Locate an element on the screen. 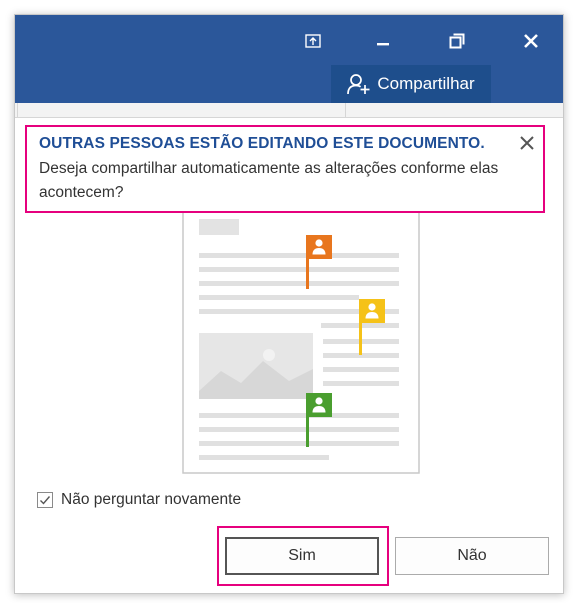 The image size is (576, 603). yes-button: Sim is located at coordinates (302, 556).